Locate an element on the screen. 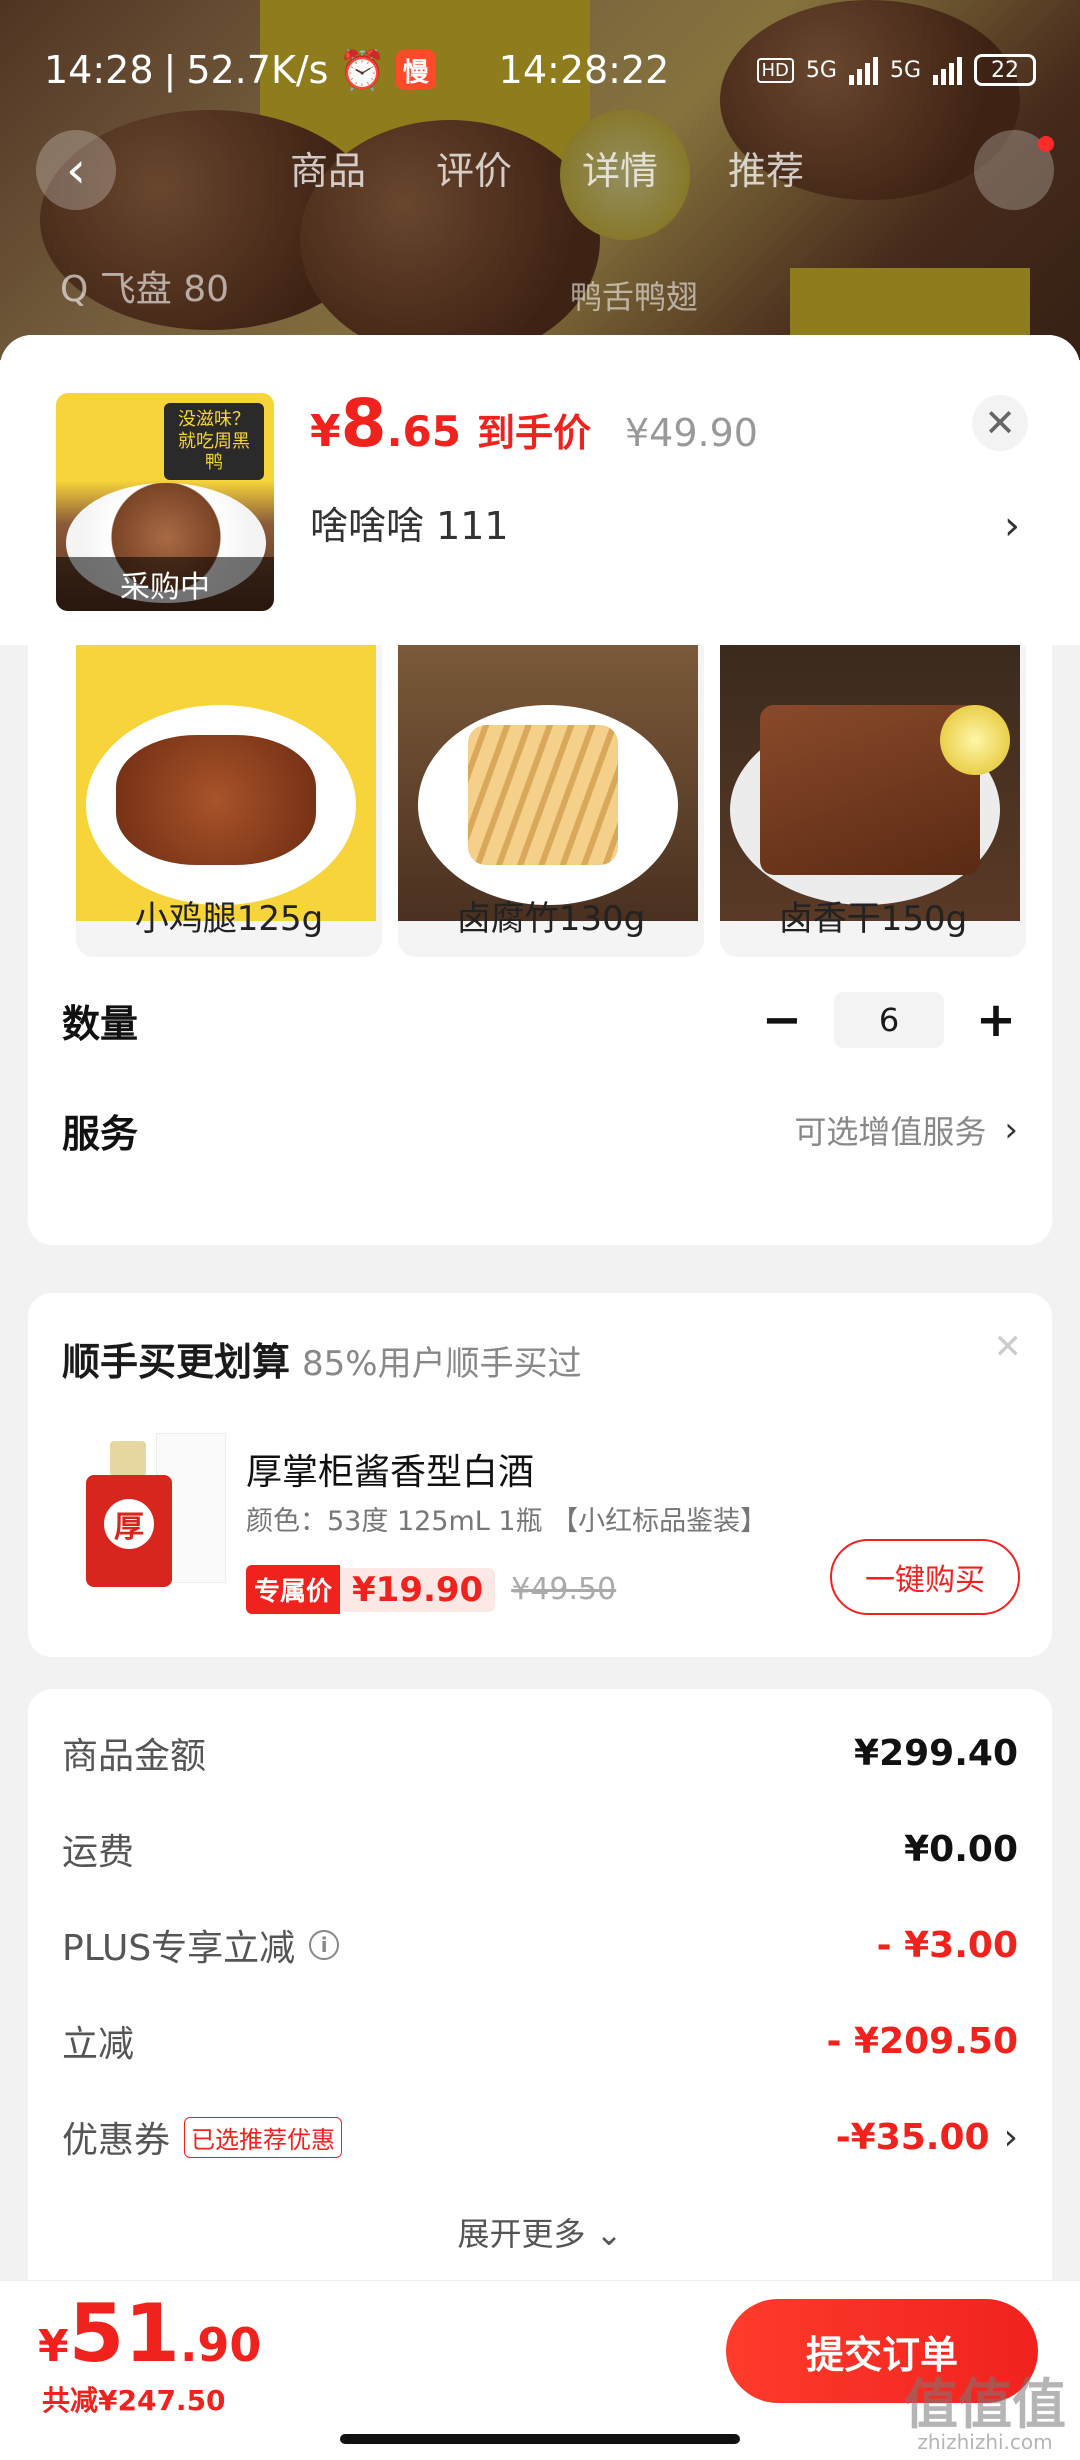 The height and width of the screenshot is (2460, 1080). battery-icon: 22 is located at coordinates (1005, 70).